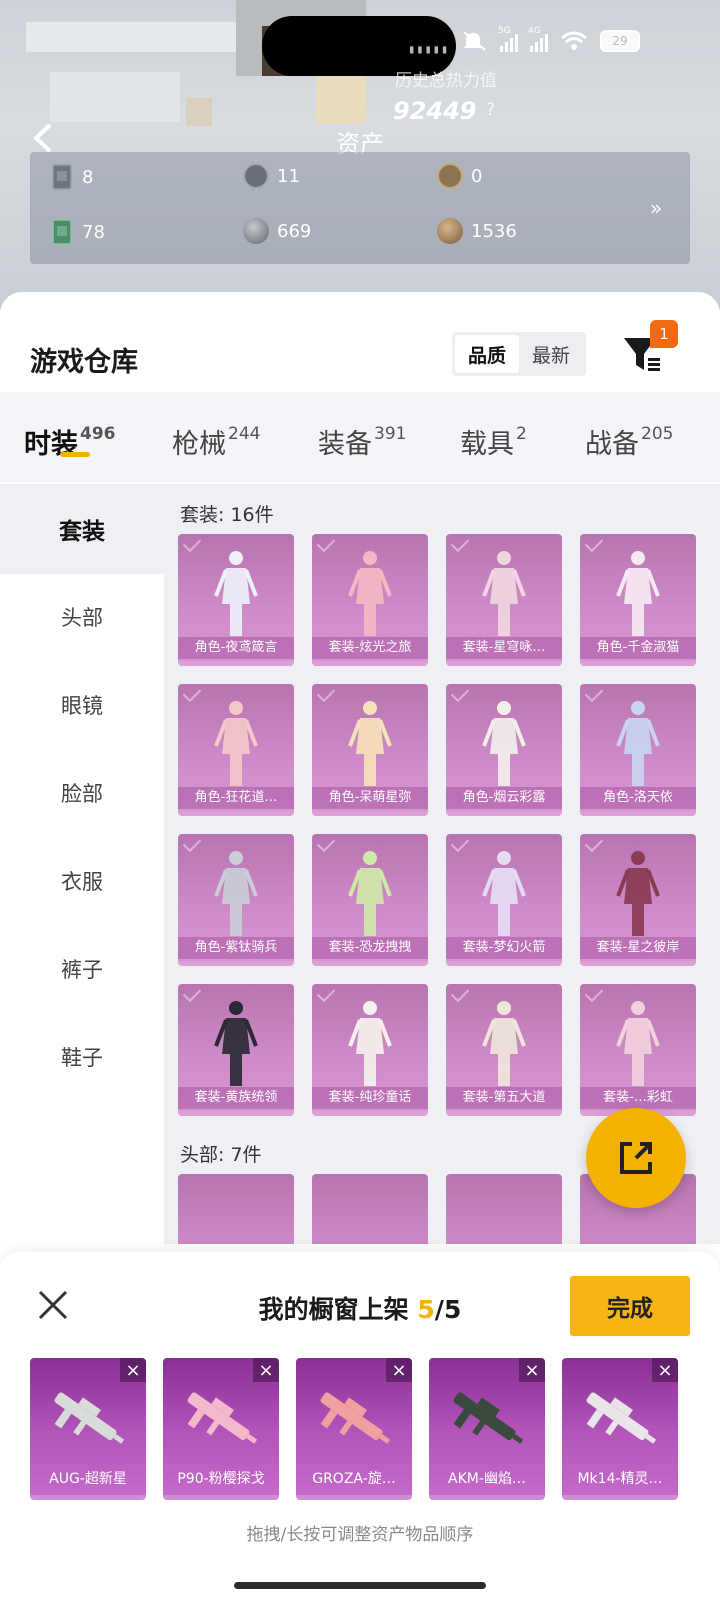  Describe the element at coordinates (370, 948) in the screenshot. I see `item-label: 套装-恐龙拽拽` at that location.